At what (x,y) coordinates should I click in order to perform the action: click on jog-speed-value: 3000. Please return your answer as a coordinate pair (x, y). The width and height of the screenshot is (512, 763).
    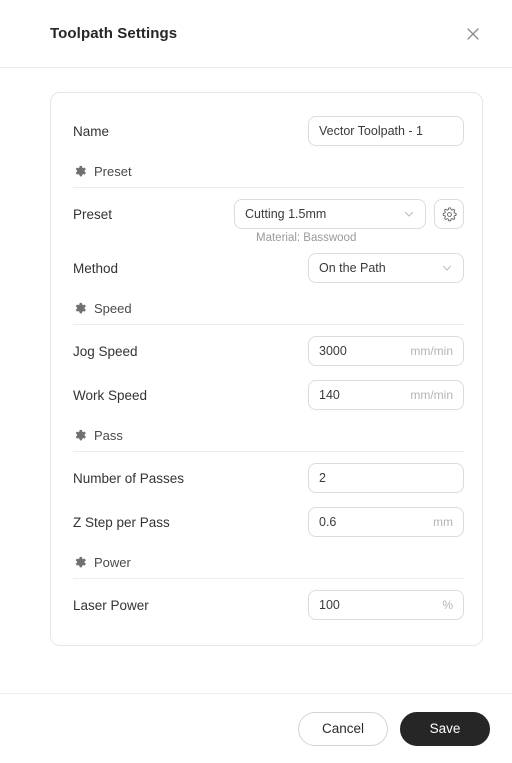
    Looking at the image, I should click on (333, 351).